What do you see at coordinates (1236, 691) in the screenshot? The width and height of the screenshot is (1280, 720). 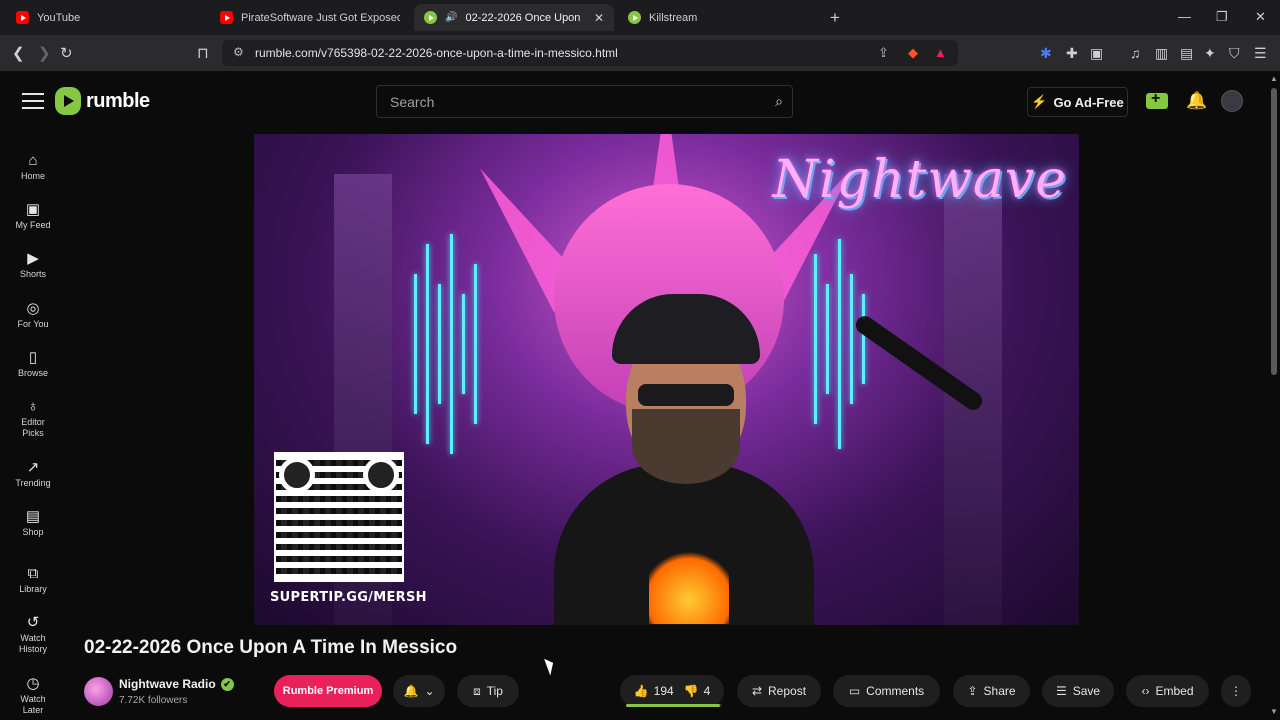 I see `more-options-button: ⋮` at bounding box center [1236, 691].